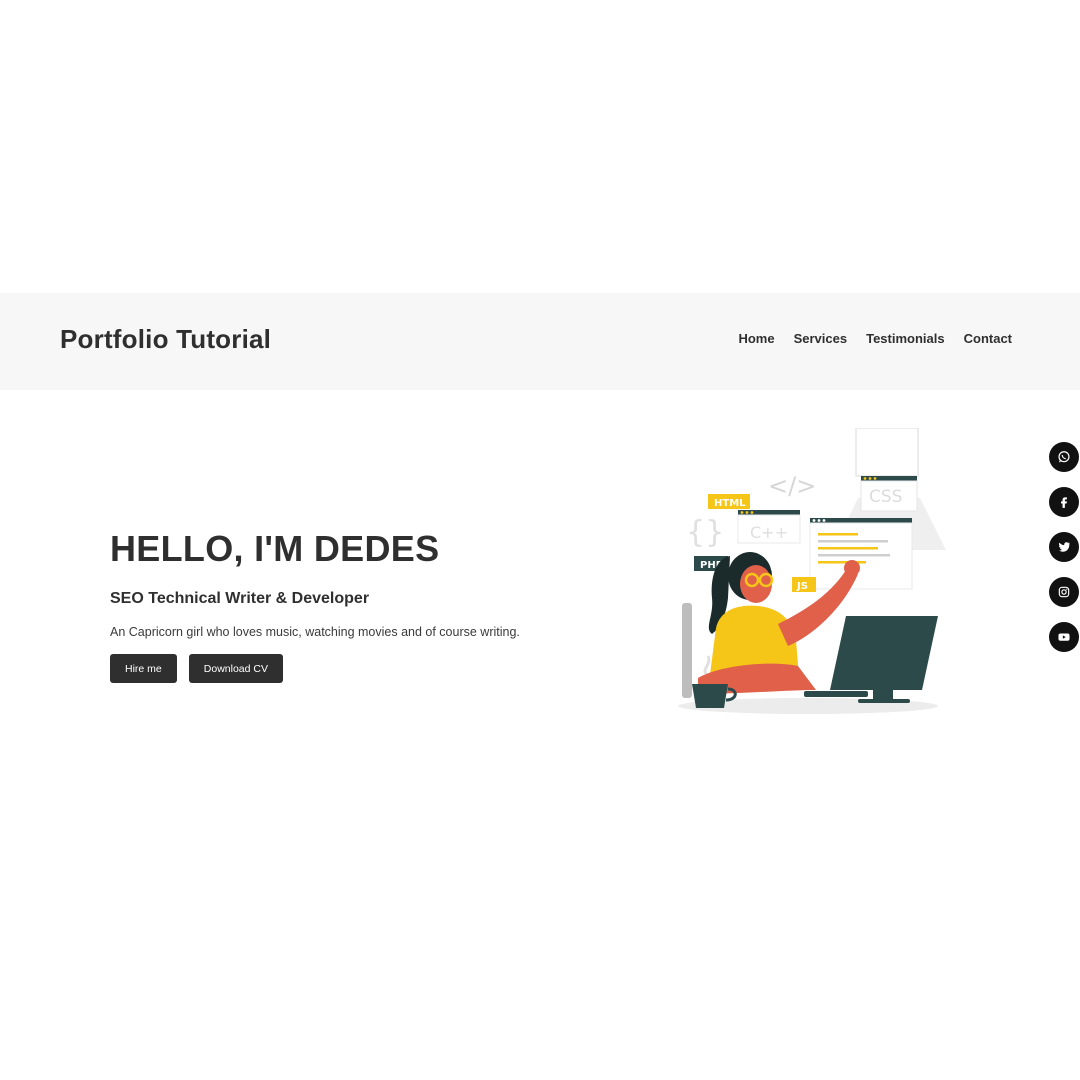  What do you see at coordinates (756, 338) in the screenshot?
I see `nav-home: Home` at bounding box center [756, 338].